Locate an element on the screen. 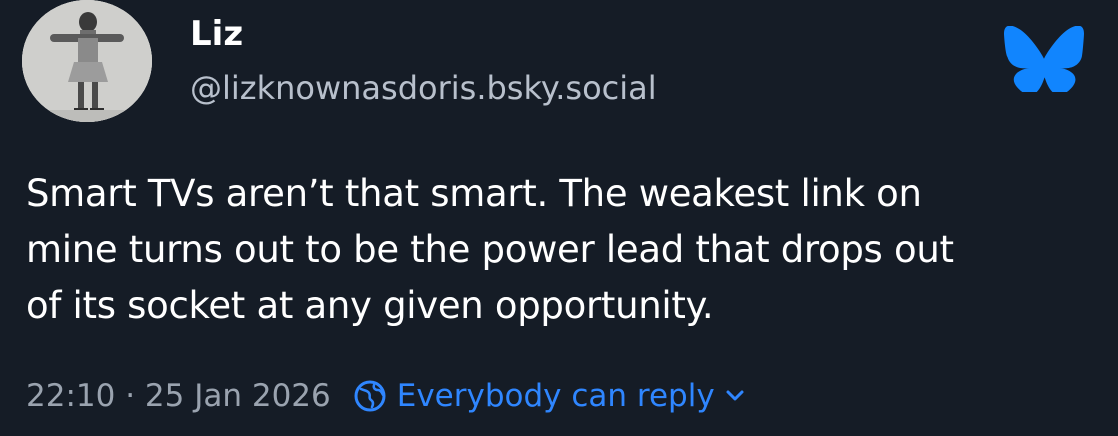 The width and height of the screenshot is (1118, 436). post-text-line: of its socket at any given opportunity. is located at coordinates (370, 305).